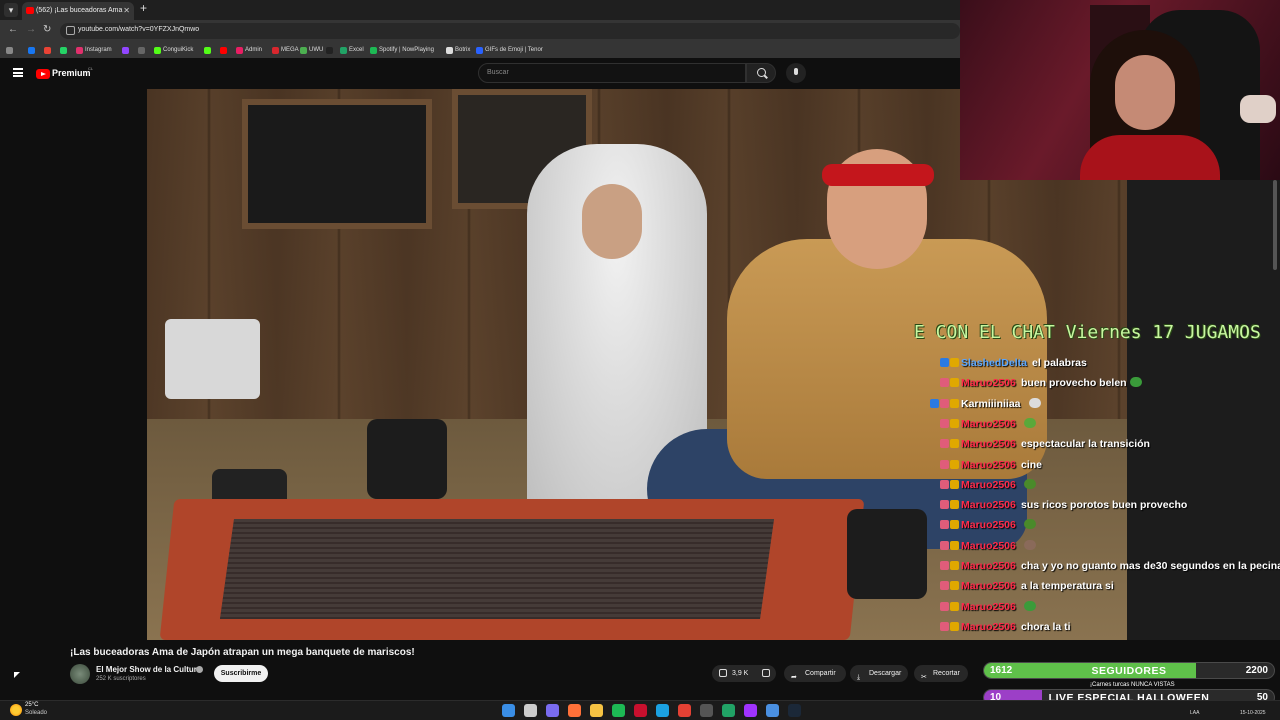 The height and width of the screenshot is (720, 1280). Describe the element at coordinates (78, 11) in the screenshot. I see `browser-tab: (562) ¡Las buceadoras Ama ✕` at that location.